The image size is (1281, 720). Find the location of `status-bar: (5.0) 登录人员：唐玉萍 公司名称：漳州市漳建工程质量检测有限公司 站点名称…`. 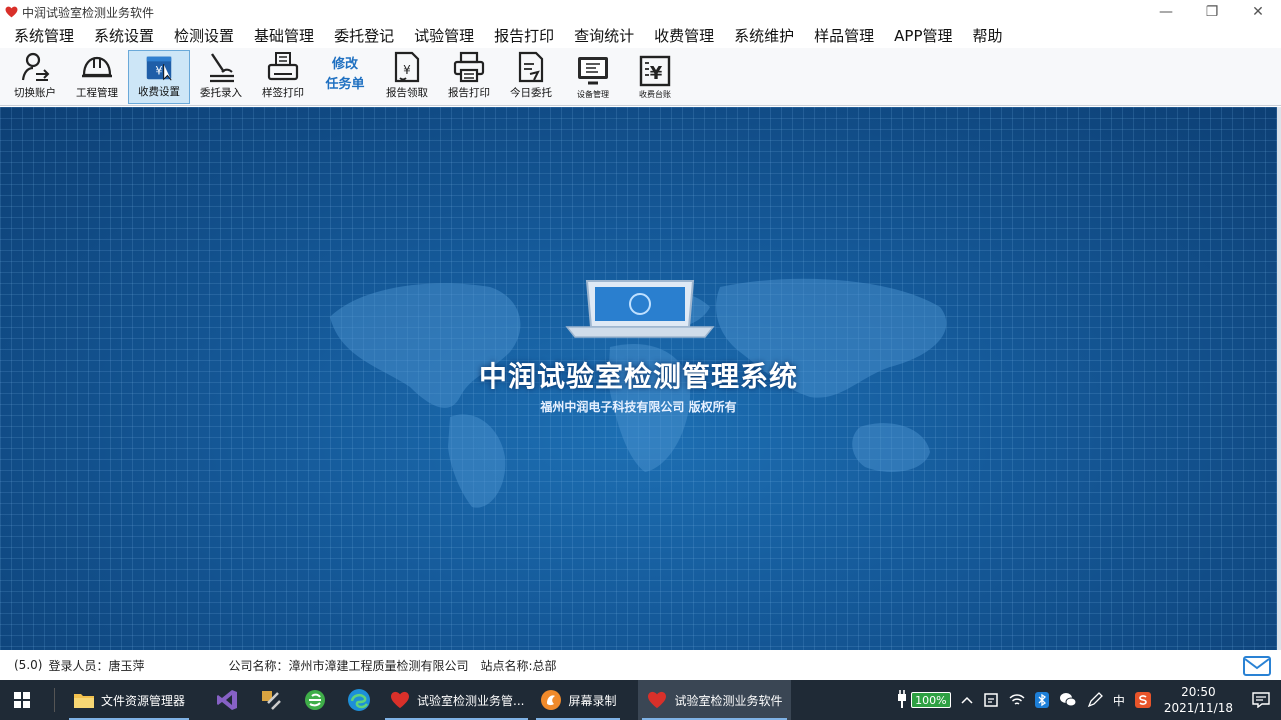

status-bar: (5.0) 登录人员：唐玉萍 公司名称：漳州市漳建工程质量检测有限公司 站点名称… is located at coordinates (640, 665).